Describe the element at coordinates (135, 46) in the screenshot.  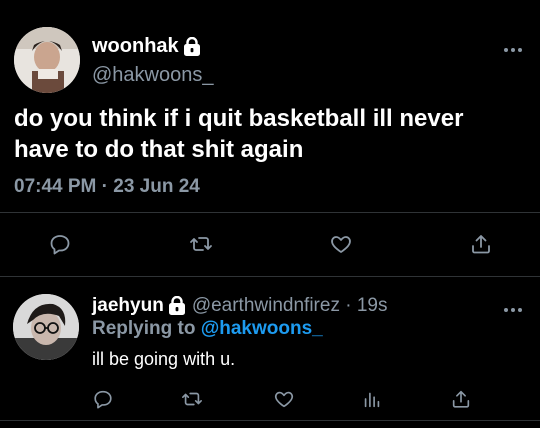
I see `display-name: woonhak` at that location.